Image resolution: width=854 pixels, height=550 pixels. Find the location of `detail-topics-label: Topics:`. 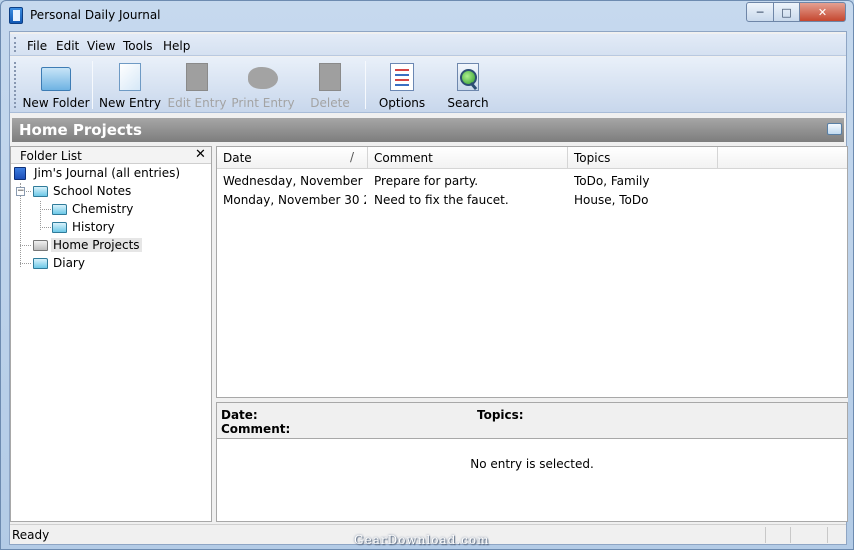

detail-topics-label: Topics: is located at coordinates (500, 415).